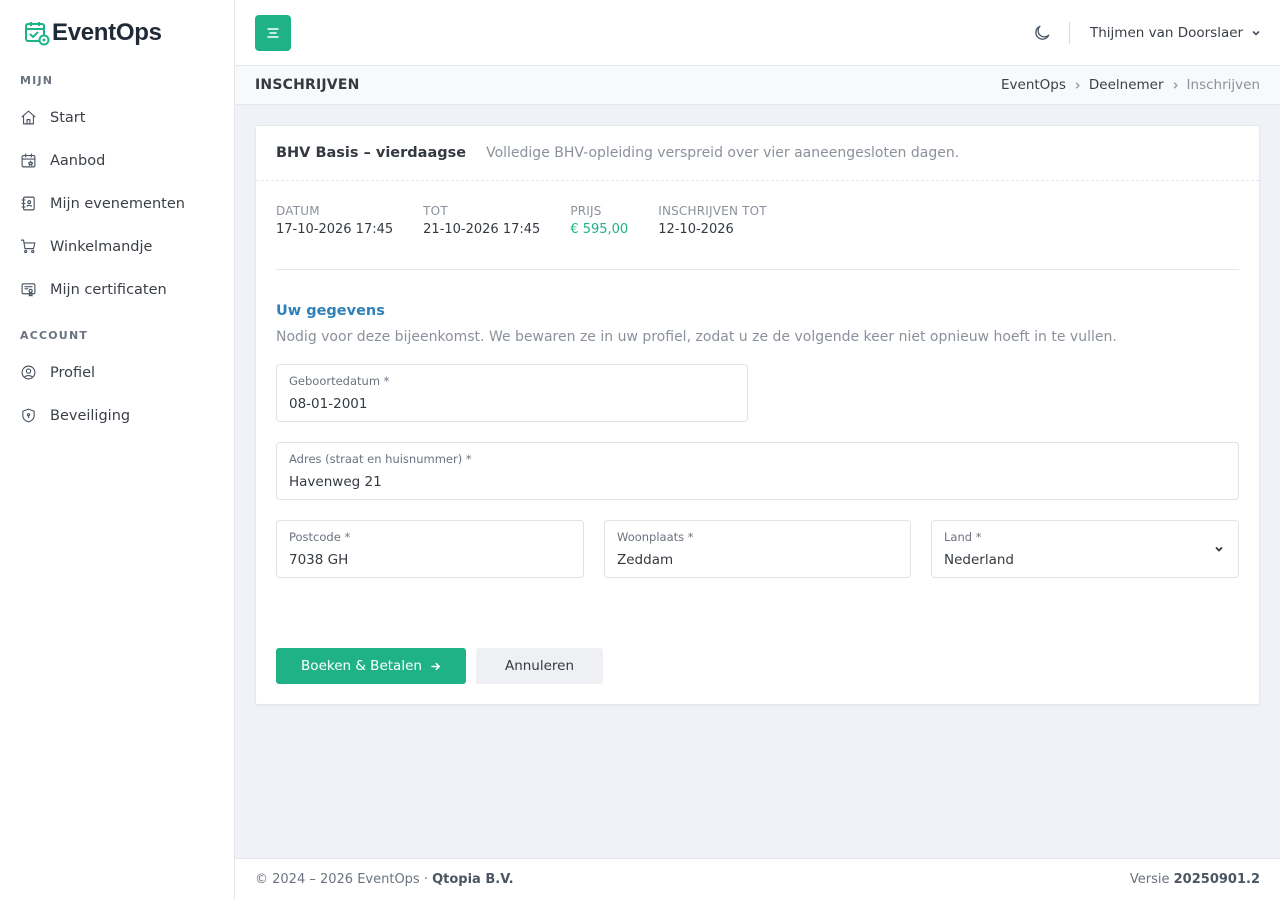 This screenshot has height=900, width=1280. What do you see at coordinates (108, 289) in the screenshot?
I see `sidebar-item-label: Mijn certificaten` at bounding box center [108, 289].